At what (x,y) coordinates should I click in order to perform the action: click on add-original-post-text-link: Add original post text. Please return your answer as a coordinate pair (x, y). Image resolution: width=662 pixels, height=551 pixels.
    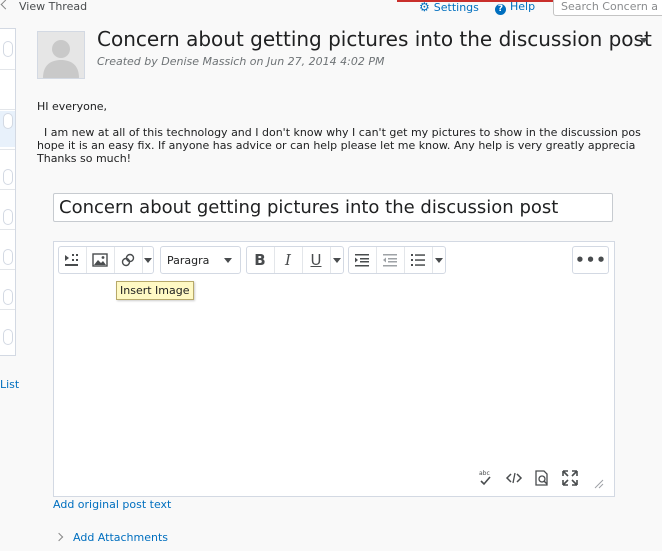
    Looking at the image, I should click on (112, 504).